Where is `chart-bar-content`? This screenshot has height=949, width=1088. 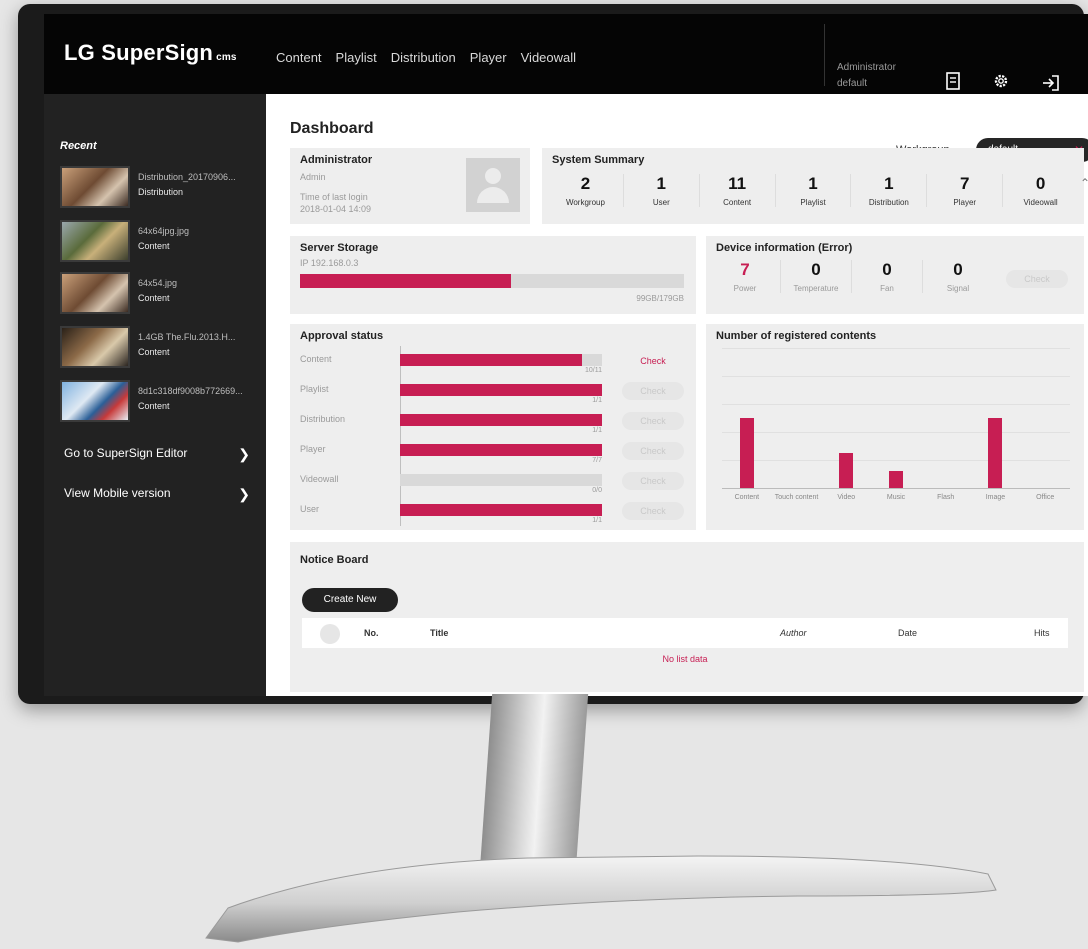
chart-bar-content is located at coordinates (746, 453).